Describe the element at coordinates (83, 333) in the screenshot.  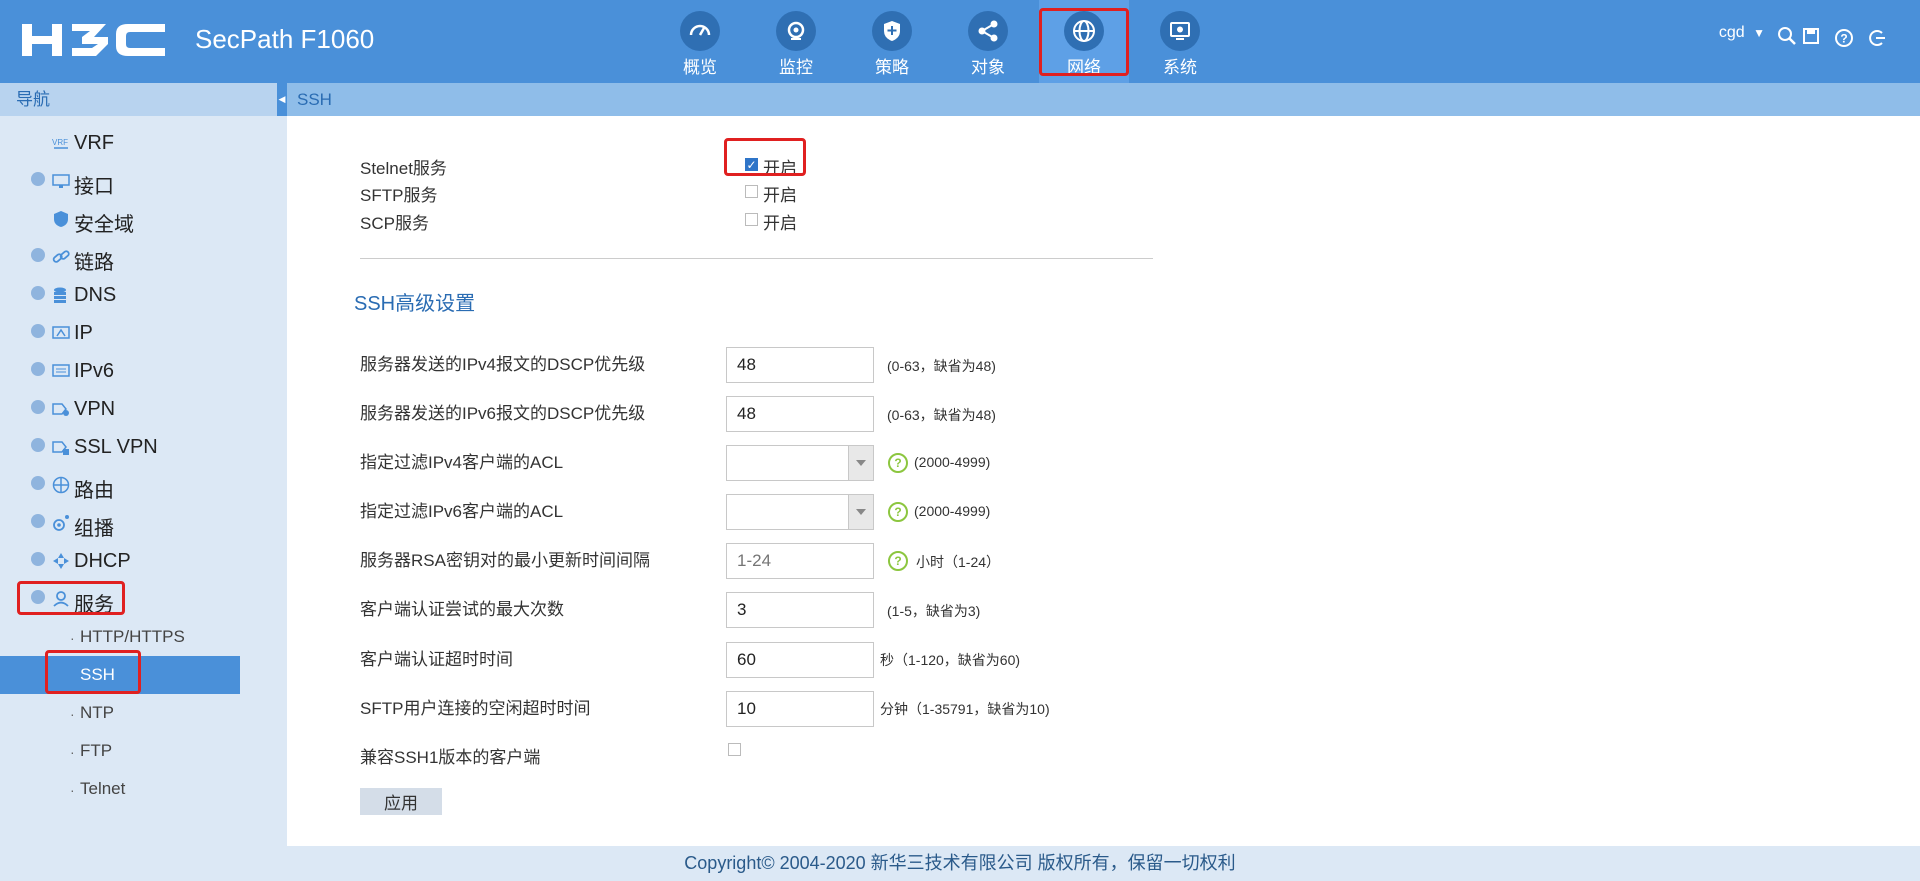
I see `sidebar-item-label: IP` at that location.